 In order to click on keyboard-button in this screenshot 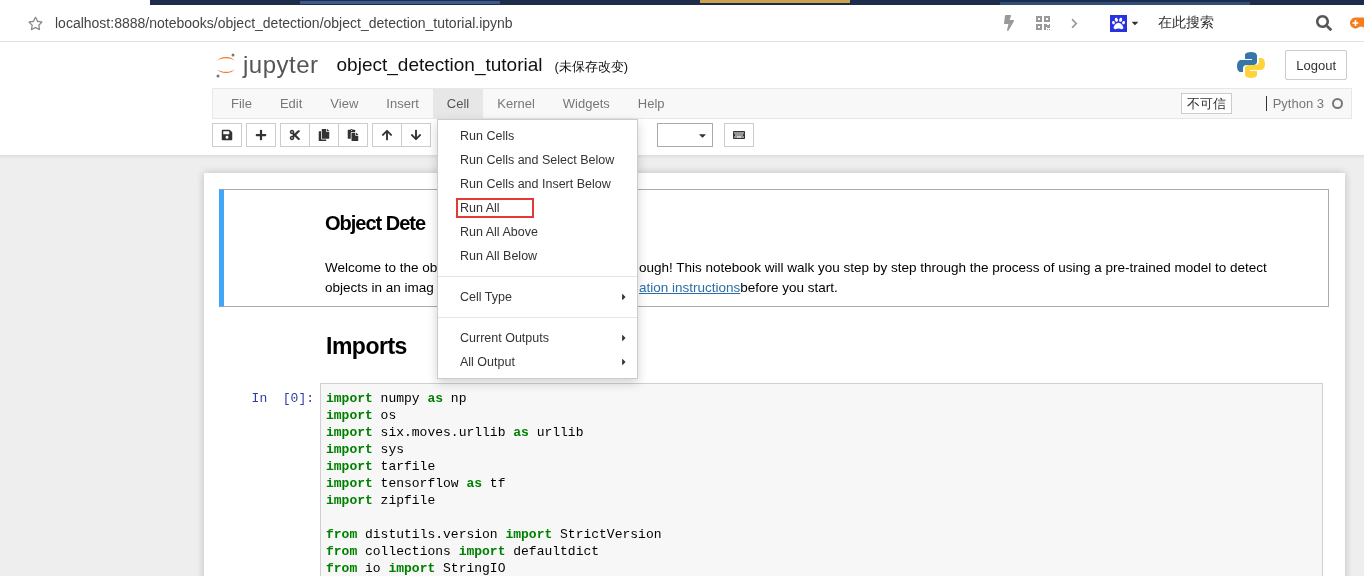, I will do `click(739, 135)`.